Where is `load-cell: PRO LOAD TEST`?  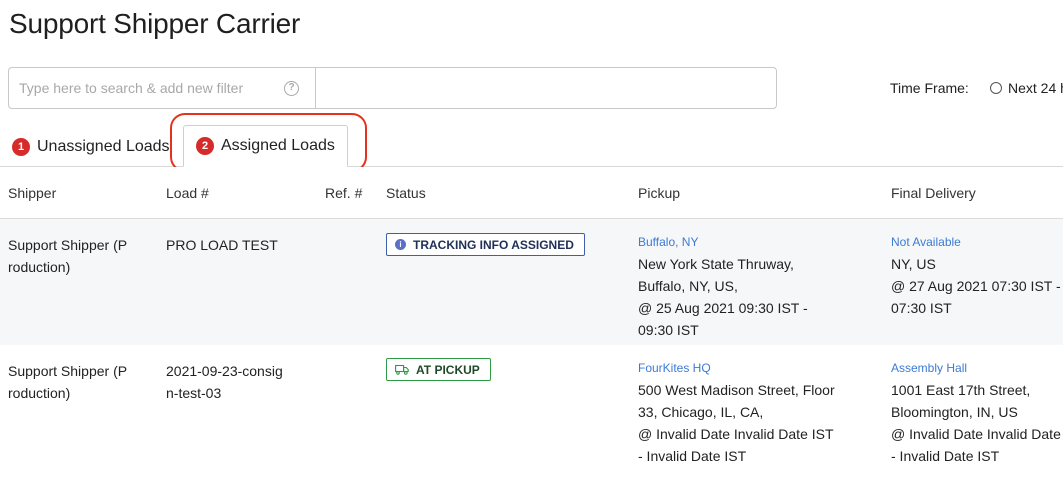
load-cell: PRO LOAD TEST is located at coordinates (222, 245).